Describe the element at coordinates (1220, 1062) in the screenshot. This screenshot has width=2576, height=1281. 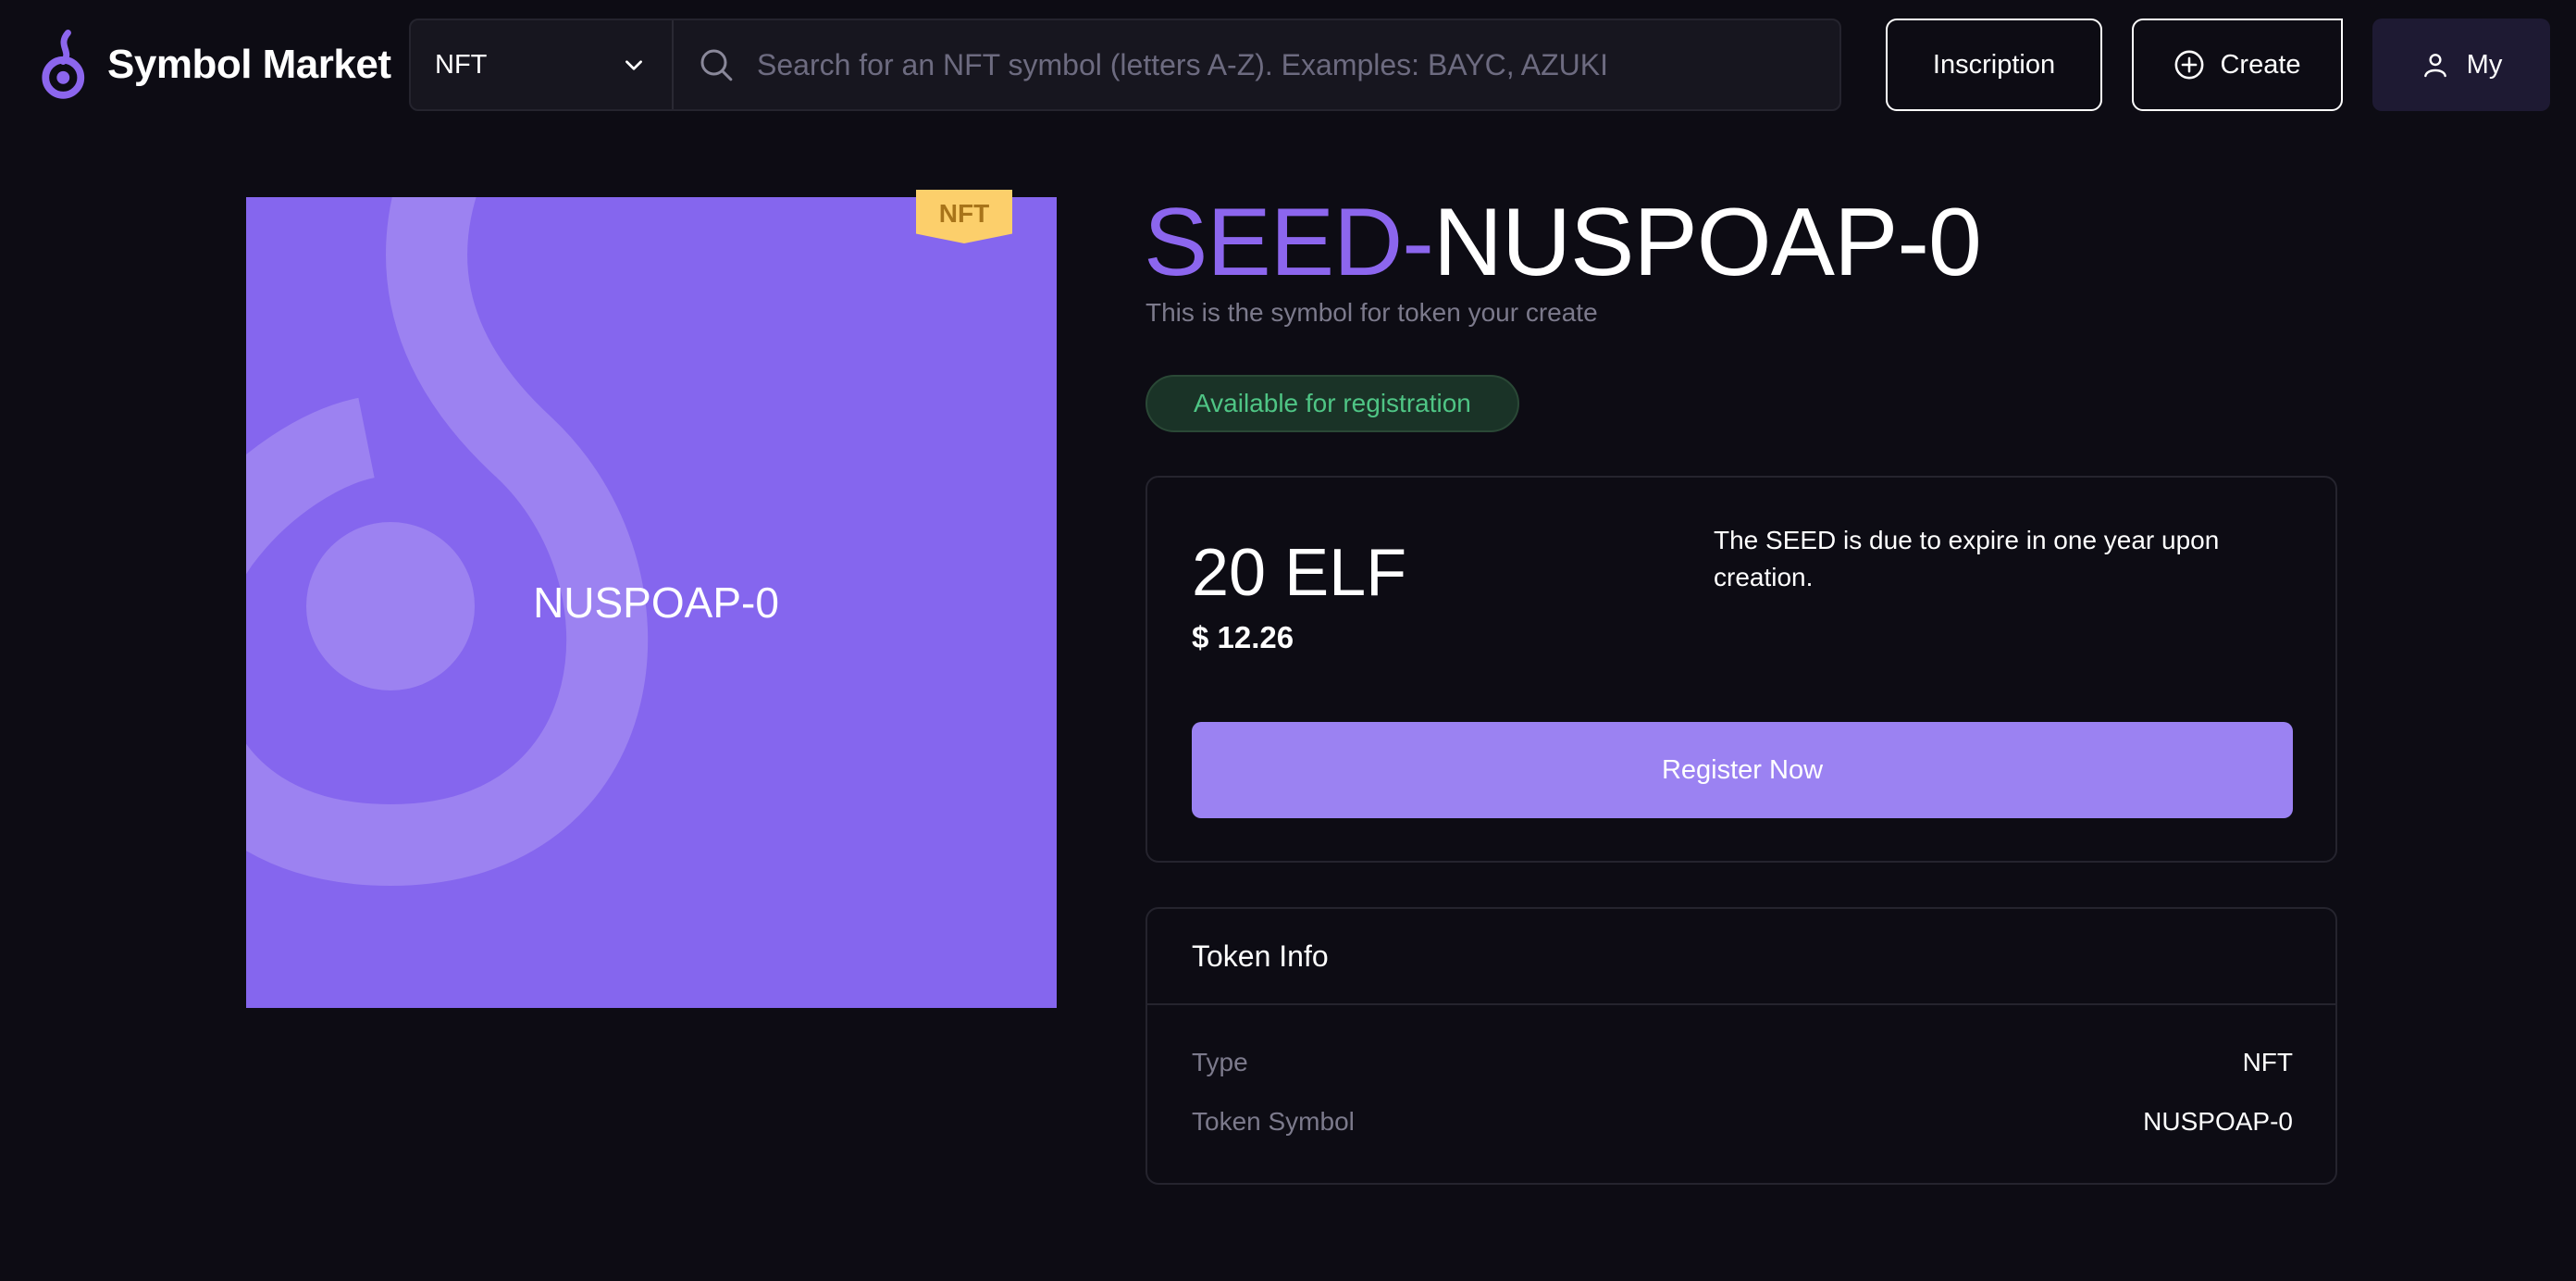
I see `info-key: Type` at that location.